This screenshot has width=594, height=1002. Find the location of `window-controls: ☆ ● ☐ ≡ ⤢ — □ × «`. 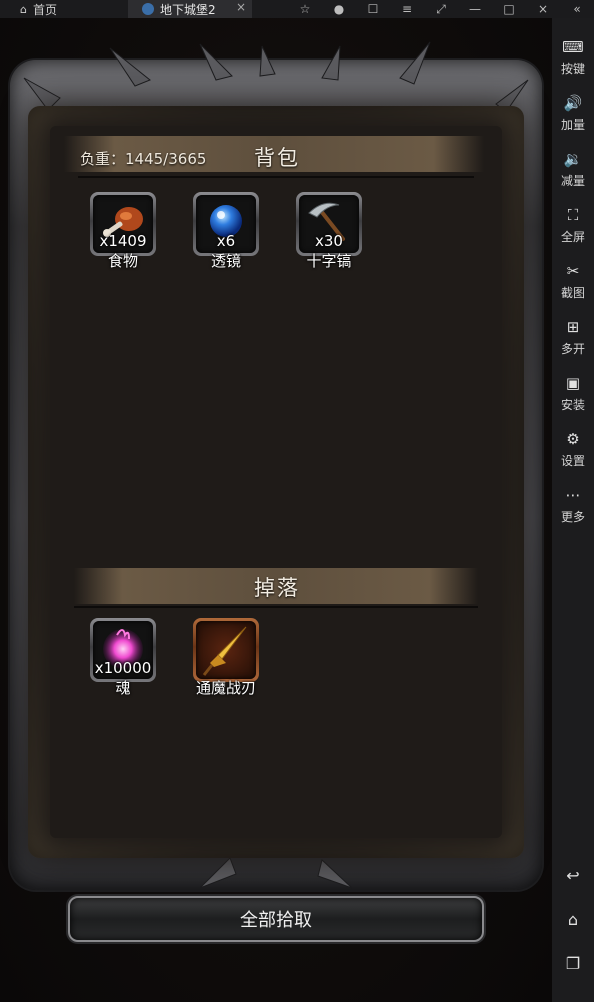

window-controls: ☆ ● ☐ ≡ ⤢ — □ × « is located at coordinates (441, 9).